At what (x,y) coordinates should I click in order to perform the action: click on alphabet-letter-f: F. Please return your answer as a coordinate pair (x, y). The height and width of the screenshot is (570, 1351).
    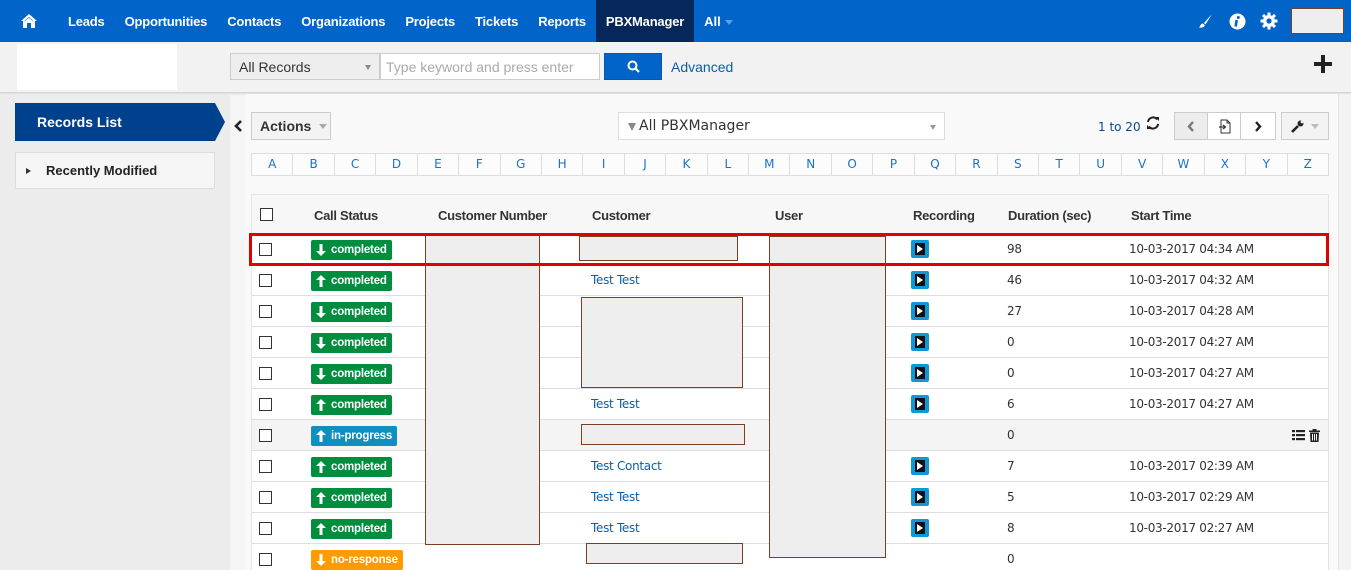
    Looking at the image, I should click on (480, 164).